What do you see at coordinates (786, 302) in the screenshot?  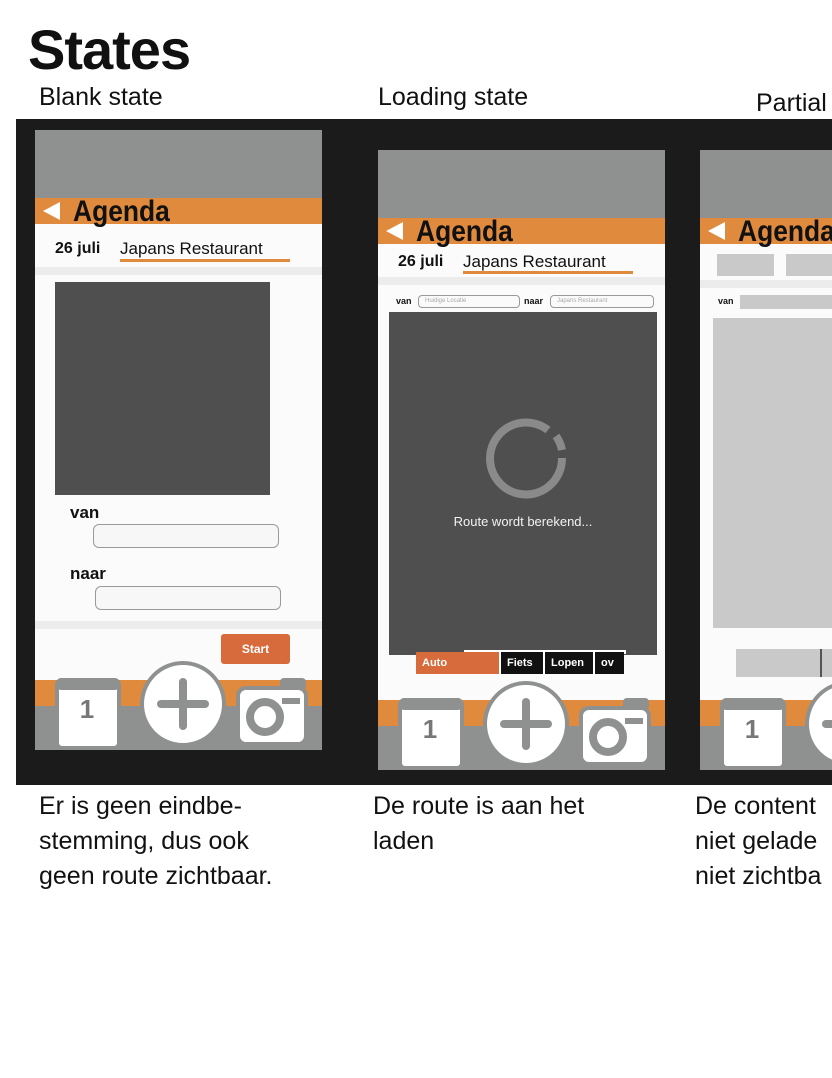 I see `from-input-placeholder` at bounding box center [786, 302].